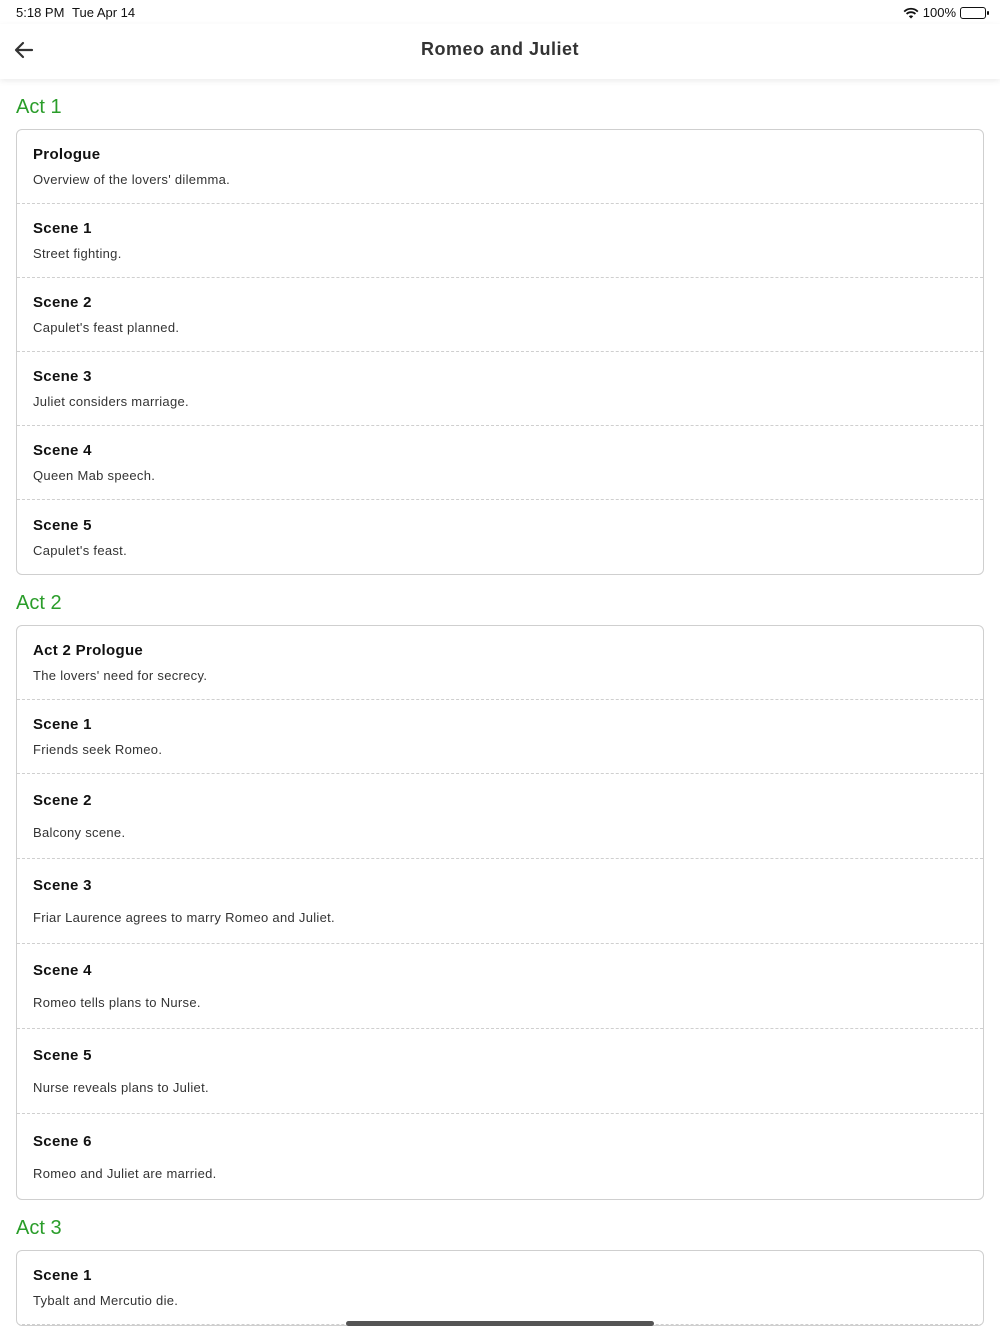  I want to click on scene-description: Capulet's feast., so click(80, 550).